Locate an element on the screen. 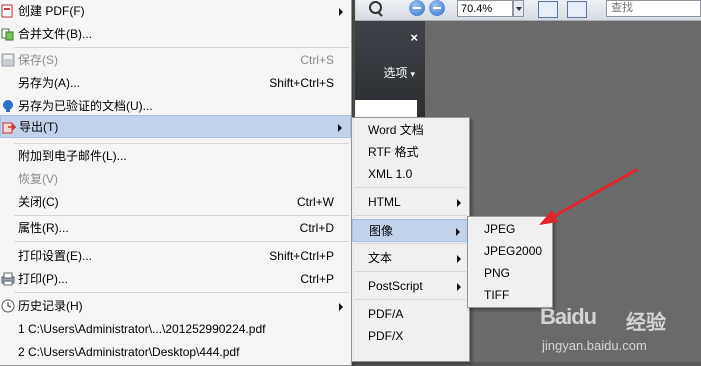  watermark: Baidu 经验 jingyan.baidu.com is located at coordinates (620, 330).